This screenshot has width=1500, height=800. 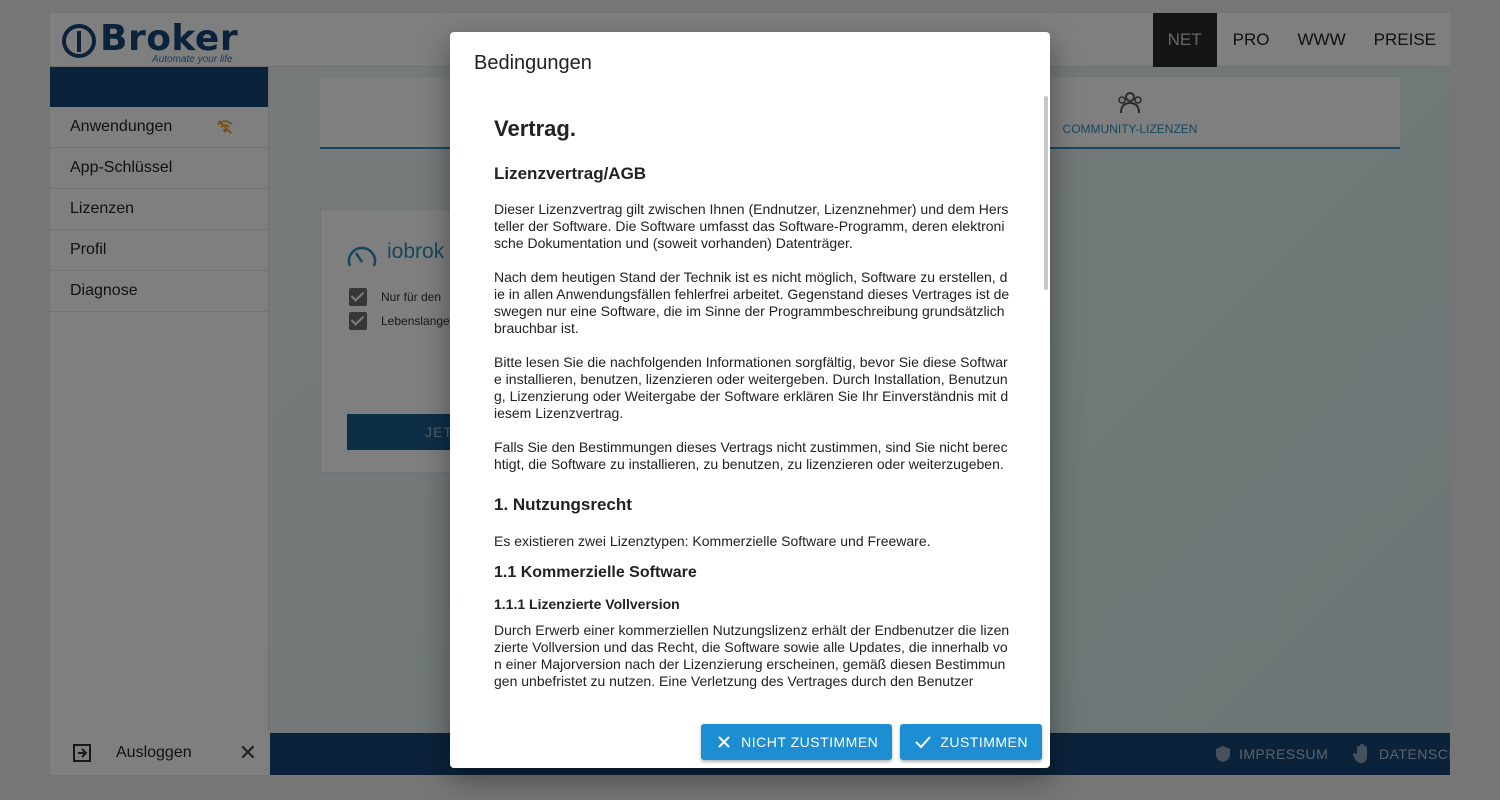 I want to click on accept-button: ZUSTIMMEN, so click(x=971, y=742).